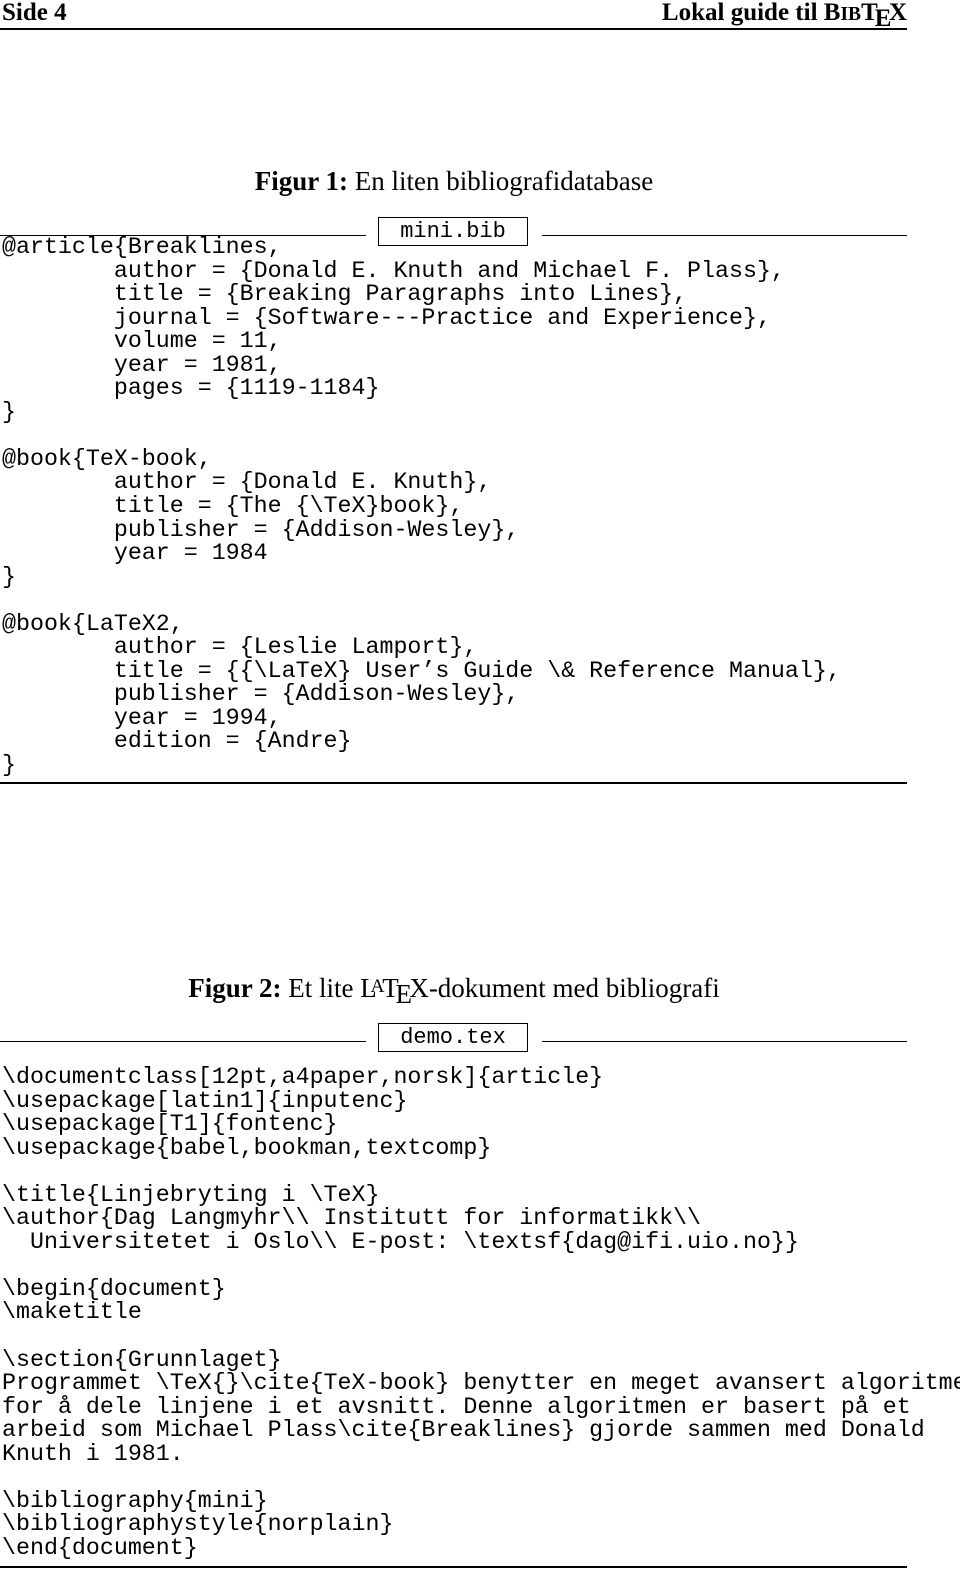  Describe the element at coordinates (135, 1500) in the screenshot. I see `code-line: \bibliography{mini}` at that location.